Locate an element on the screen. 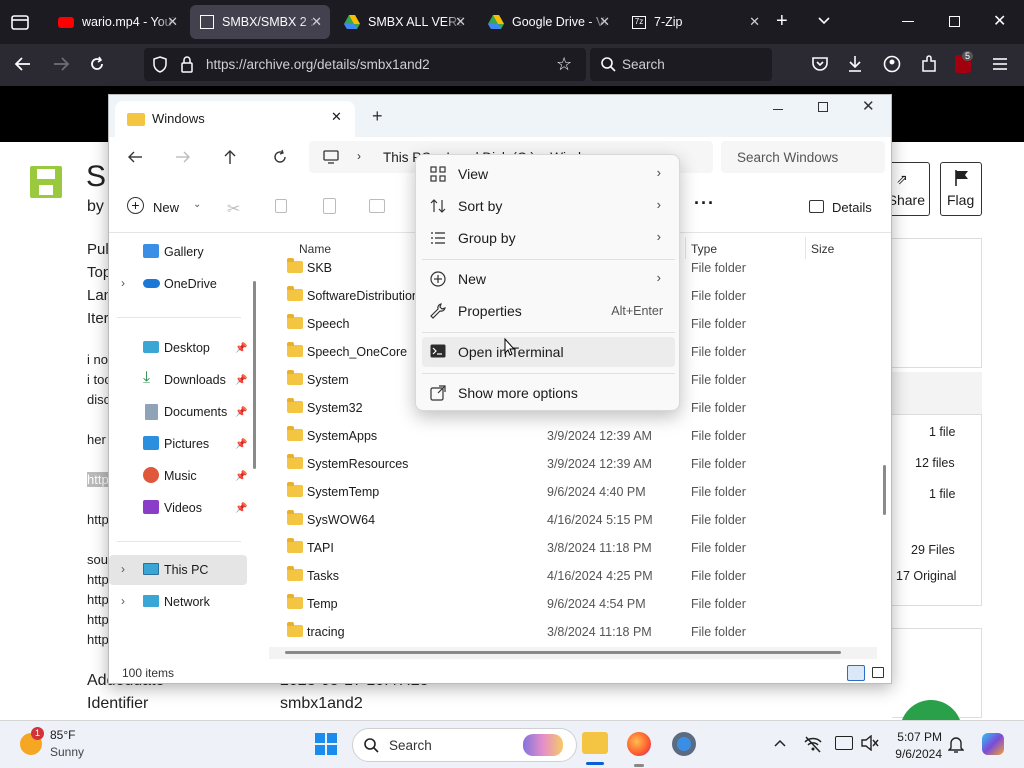  shield-icon is located at coordinates (160, 64).